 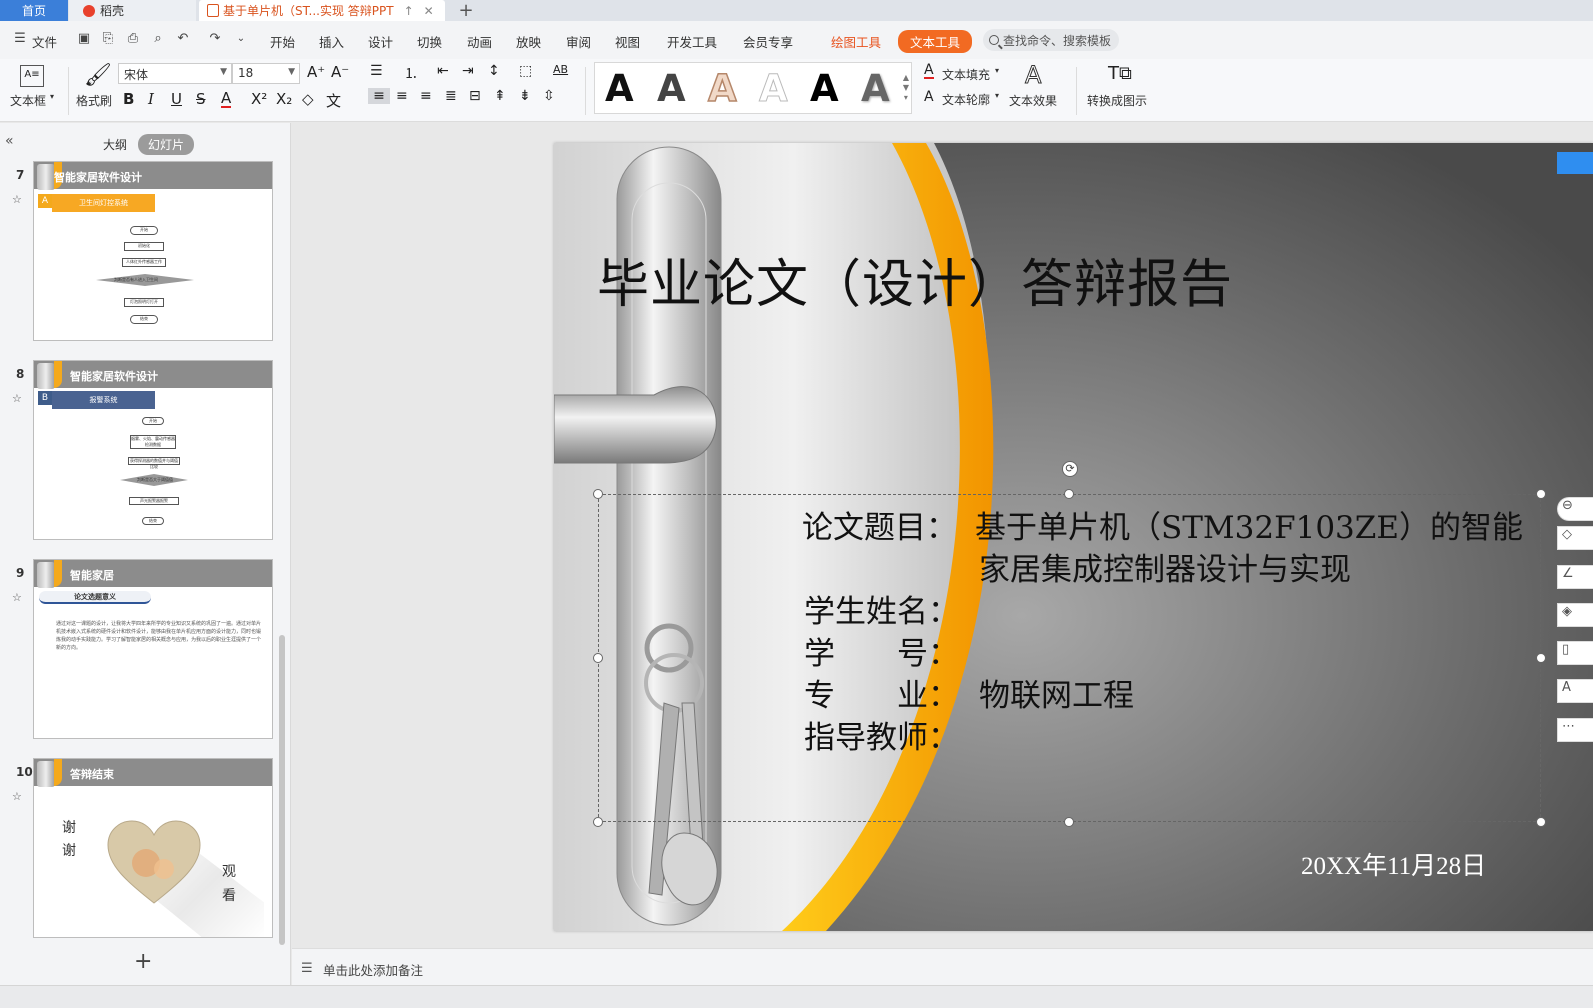 I want to click on phonetic-guide-icon: 文, so click(x=333, y=100).